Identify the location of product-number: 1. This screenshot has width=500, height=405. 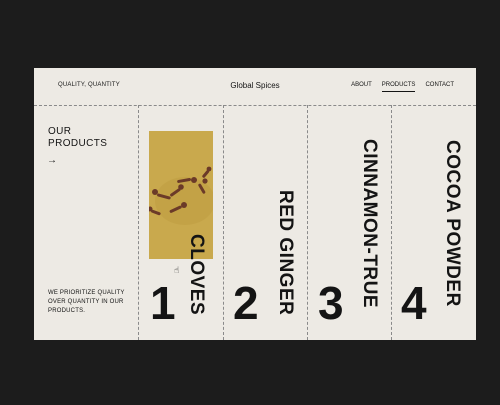
(163, 303).